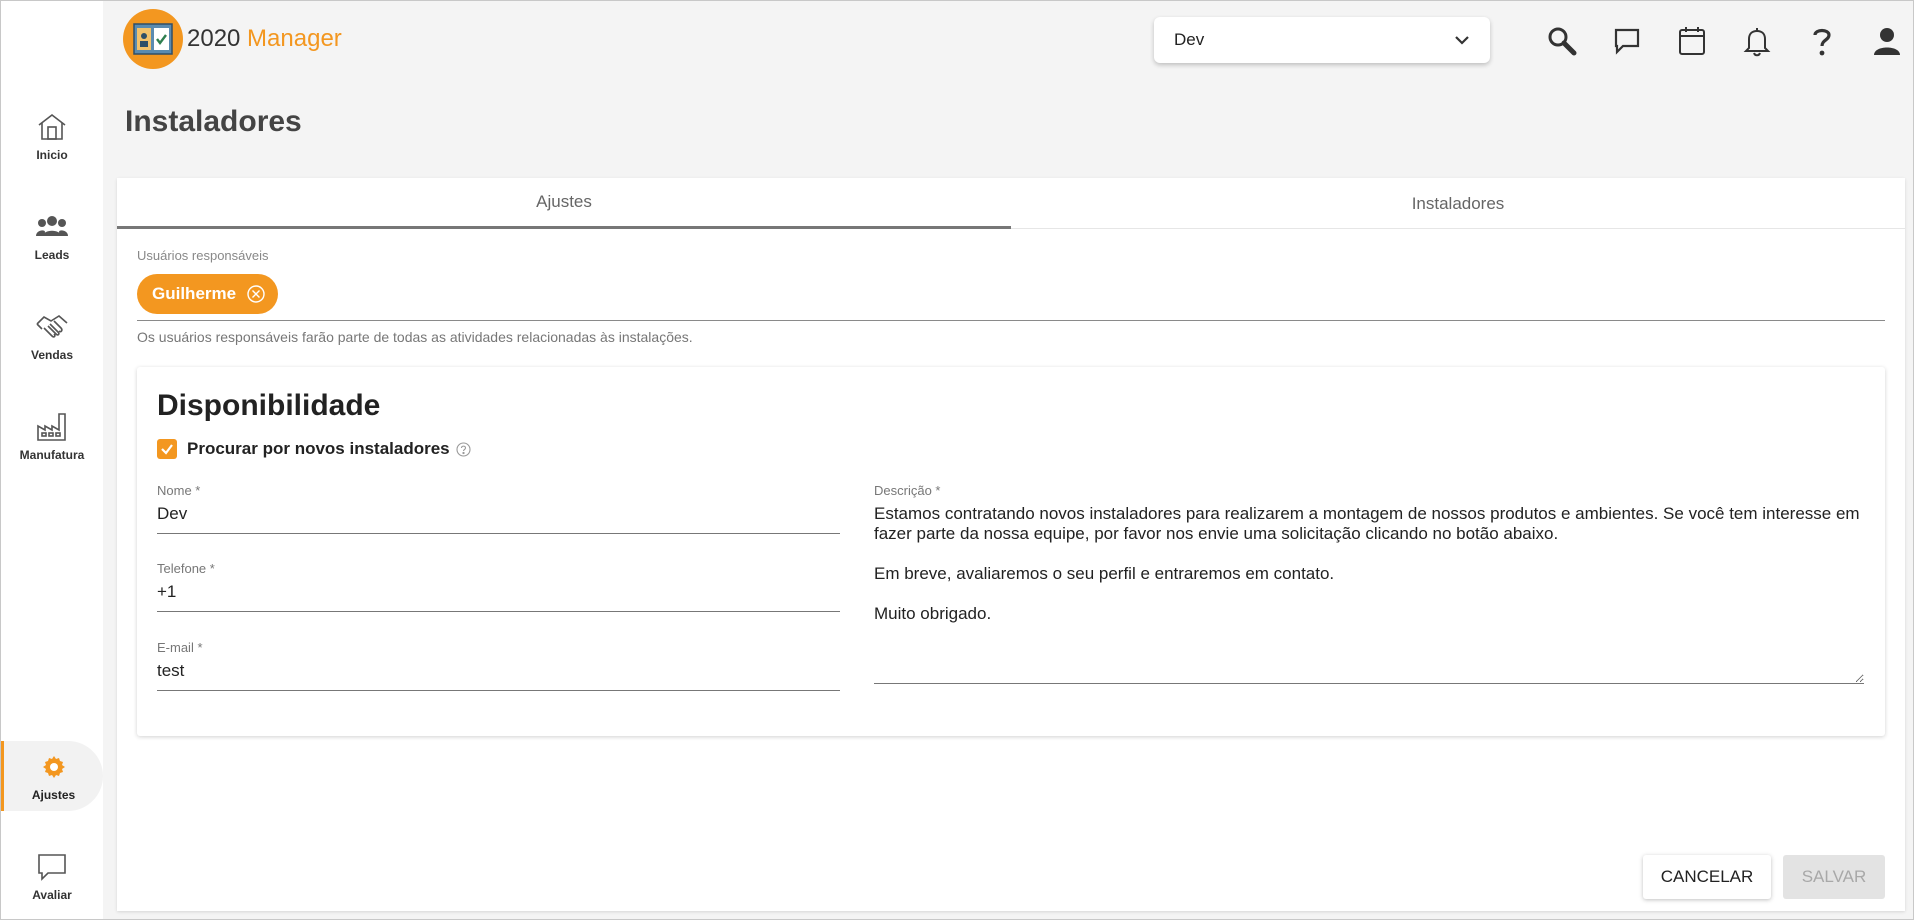  Describe the element at coordinates (52, 255) in the screenshot. I see `sidebar-item-label: Leads` at that location.